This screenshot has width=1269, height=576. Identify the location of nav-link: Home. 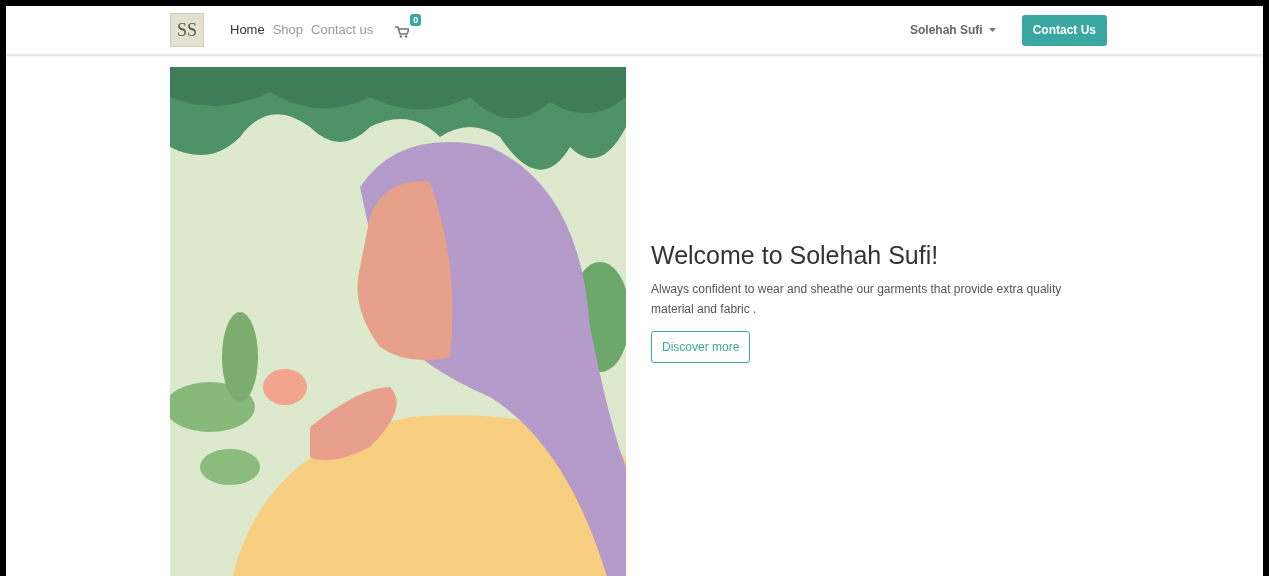
(247, 30).